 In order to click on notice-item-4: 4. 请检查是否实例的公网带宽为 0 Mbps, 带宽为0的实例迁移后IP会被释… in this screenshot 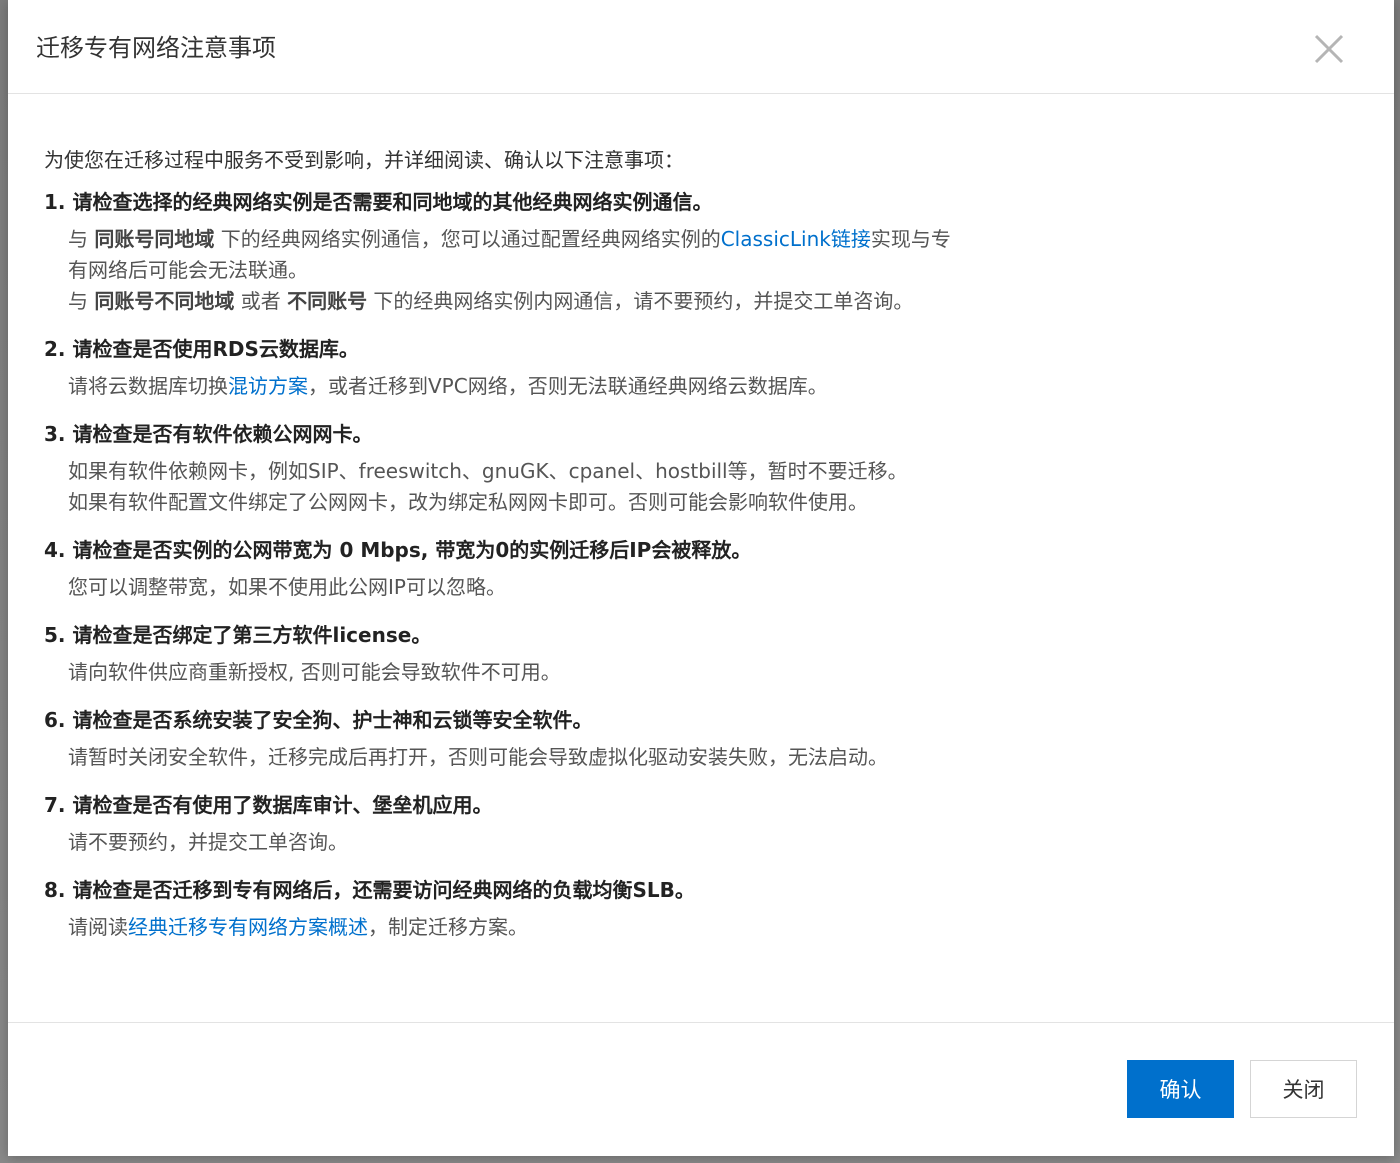, I will do `click(704, 567)`.